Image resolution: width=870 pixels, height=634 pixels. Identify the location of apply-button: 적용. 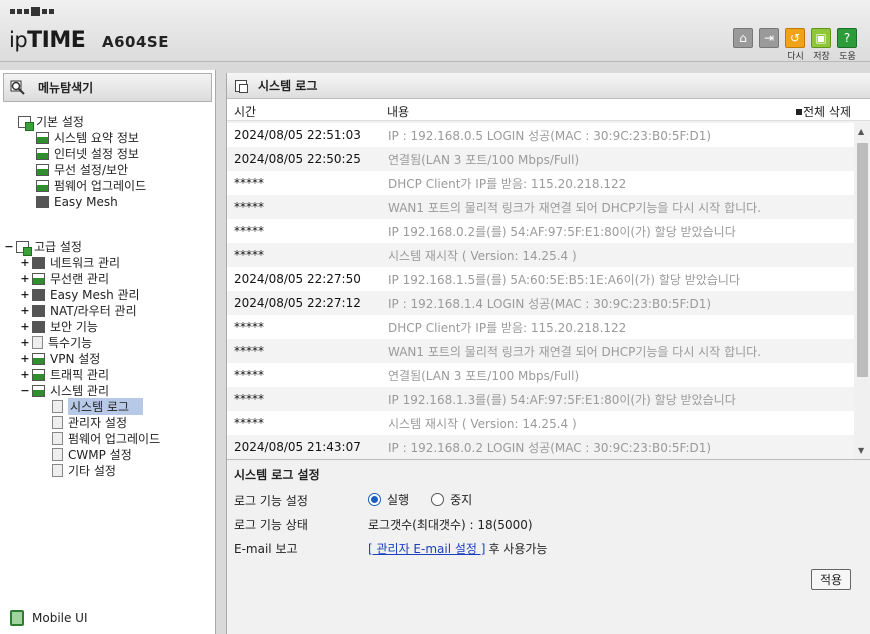
(831, 579).